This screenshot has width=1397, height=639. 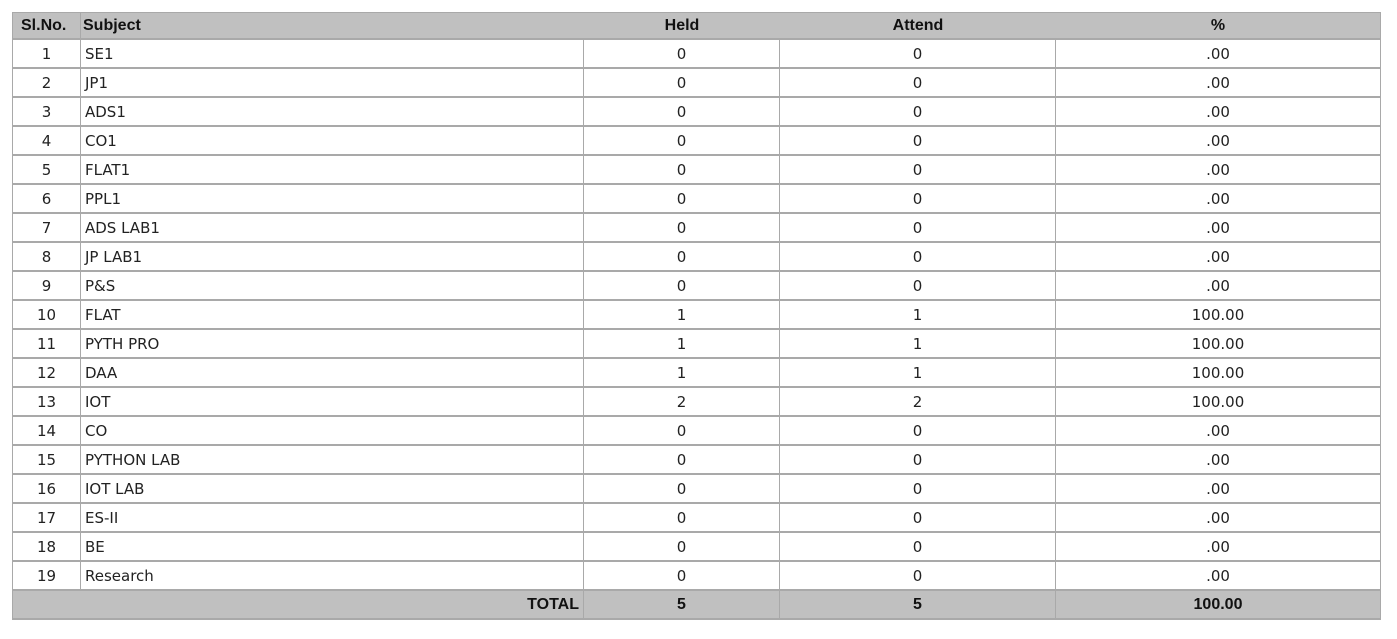 I want to click on table-row: 11 PYTH PRO 1 1 100.00, so click(x=697, y=344).